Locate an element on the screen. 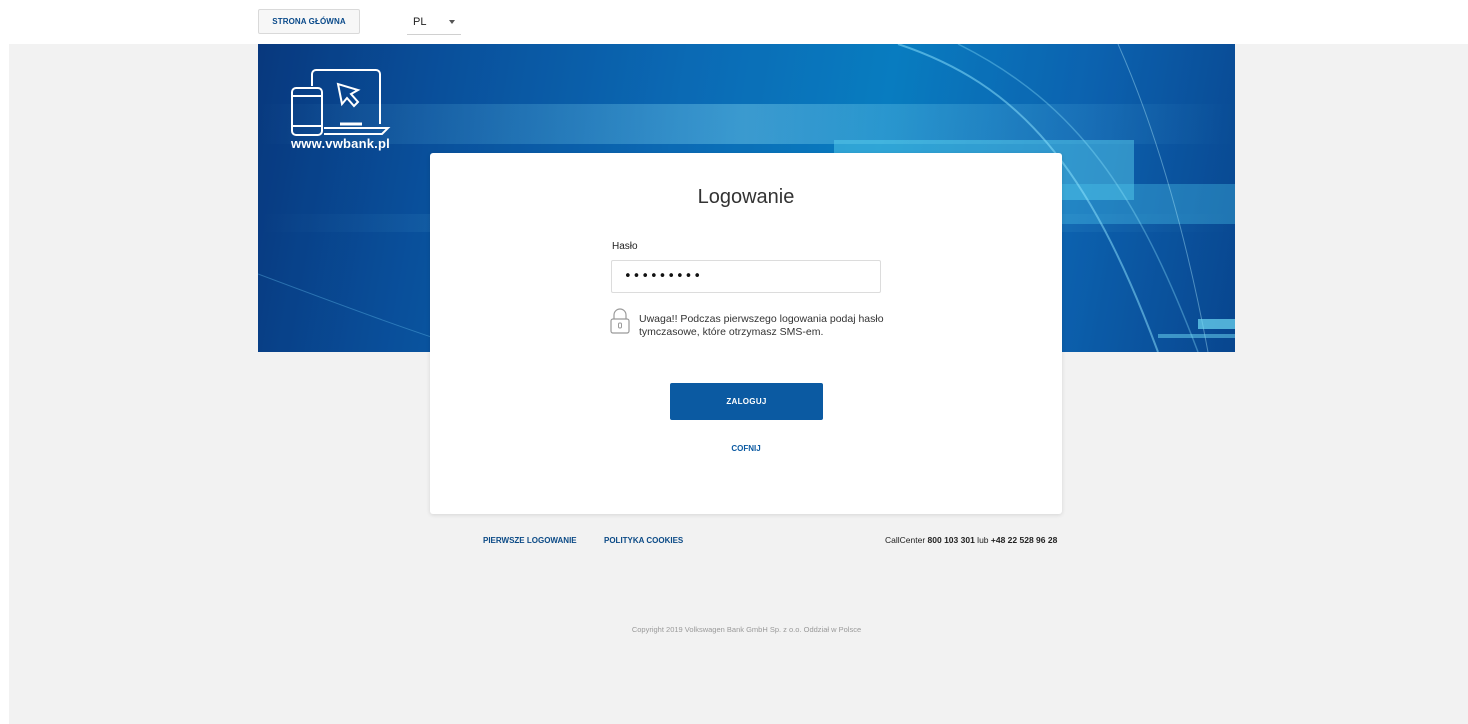 This screenshot has width=1468, height=724. language-select: PL is located at coordinates (434, 22).